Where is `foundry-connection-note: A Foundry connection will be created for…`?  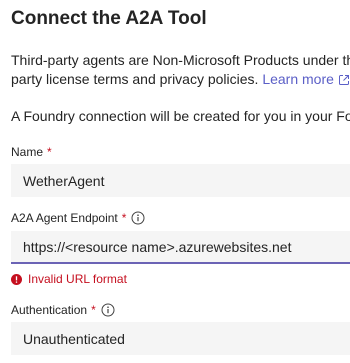 foundry-connection-note: A Foundry connection will be created for… is located at coordinates (180, 116).